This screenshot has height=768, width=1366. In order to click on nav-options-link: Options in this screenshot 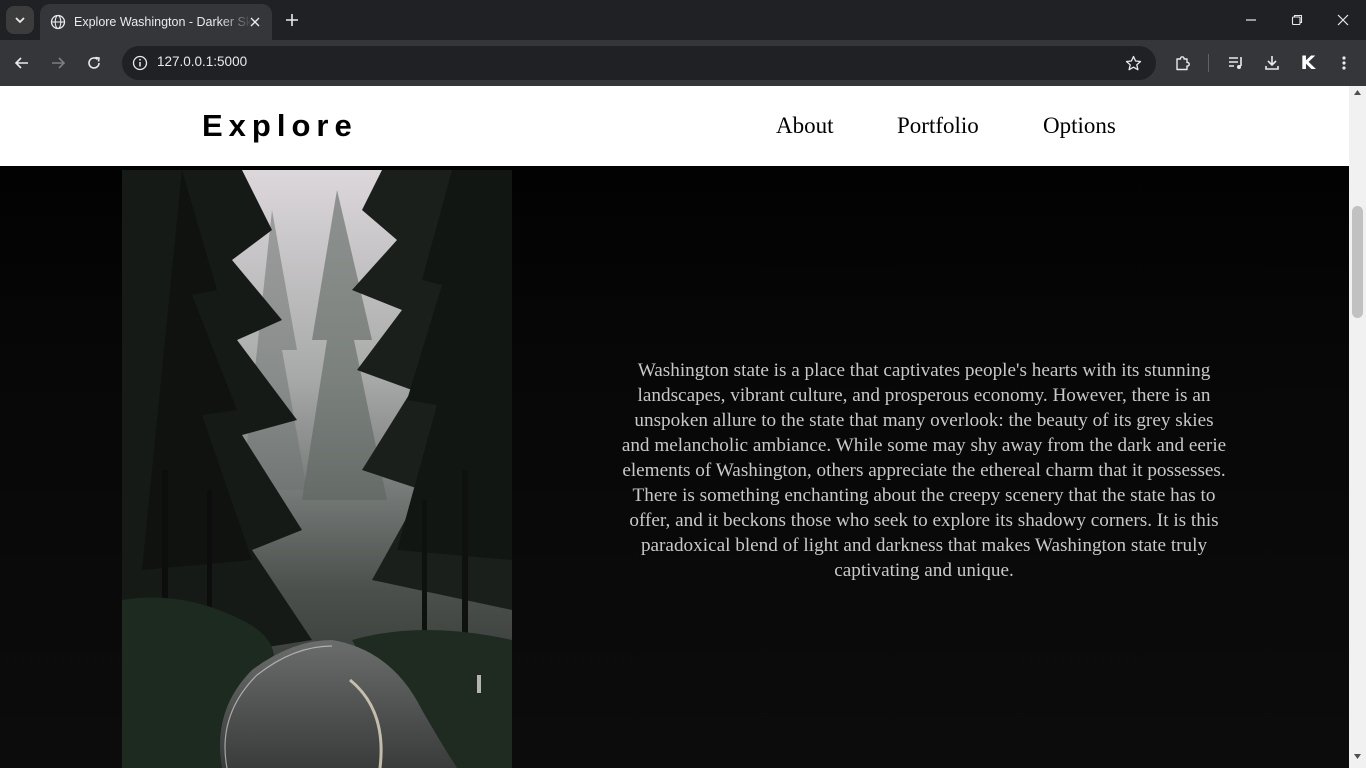, I will do `click(1079, 126)`.